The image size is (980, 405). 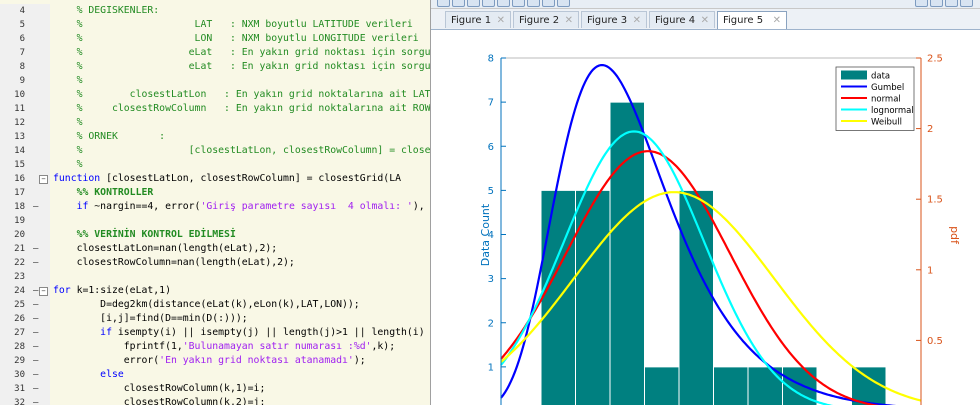 I want to click on line-gutter: 6, so click(x=25, y=39).